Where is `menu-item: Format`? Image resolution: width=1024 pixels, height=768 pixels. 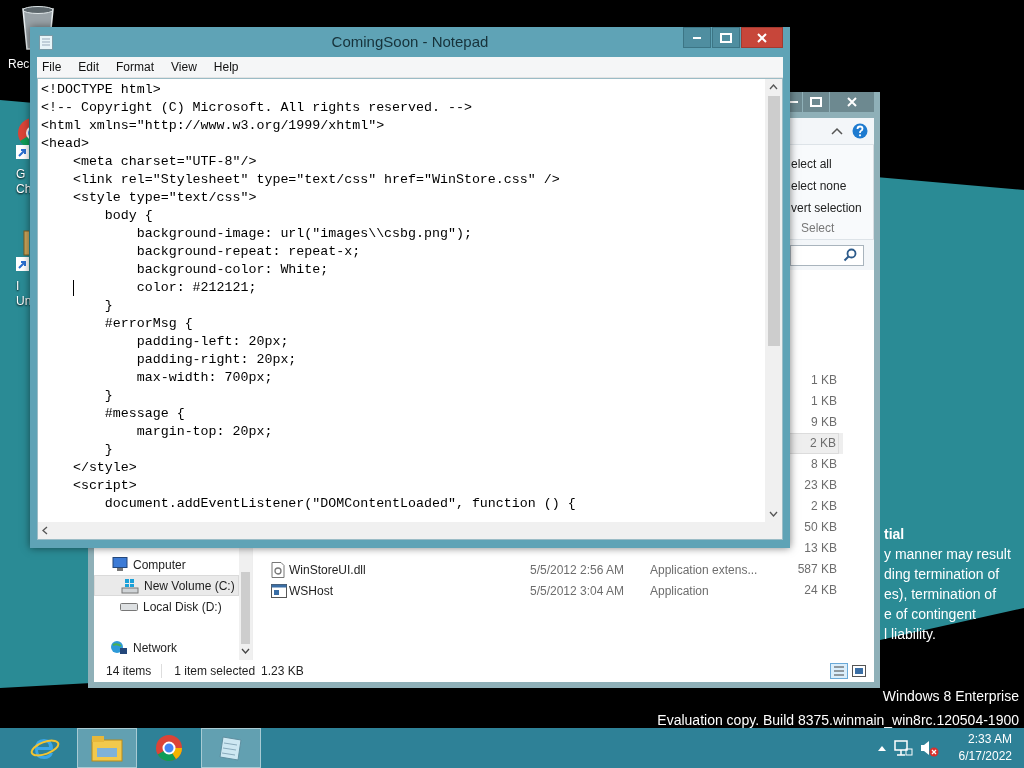
menu-item: Format is located at coordinates (138, 67).